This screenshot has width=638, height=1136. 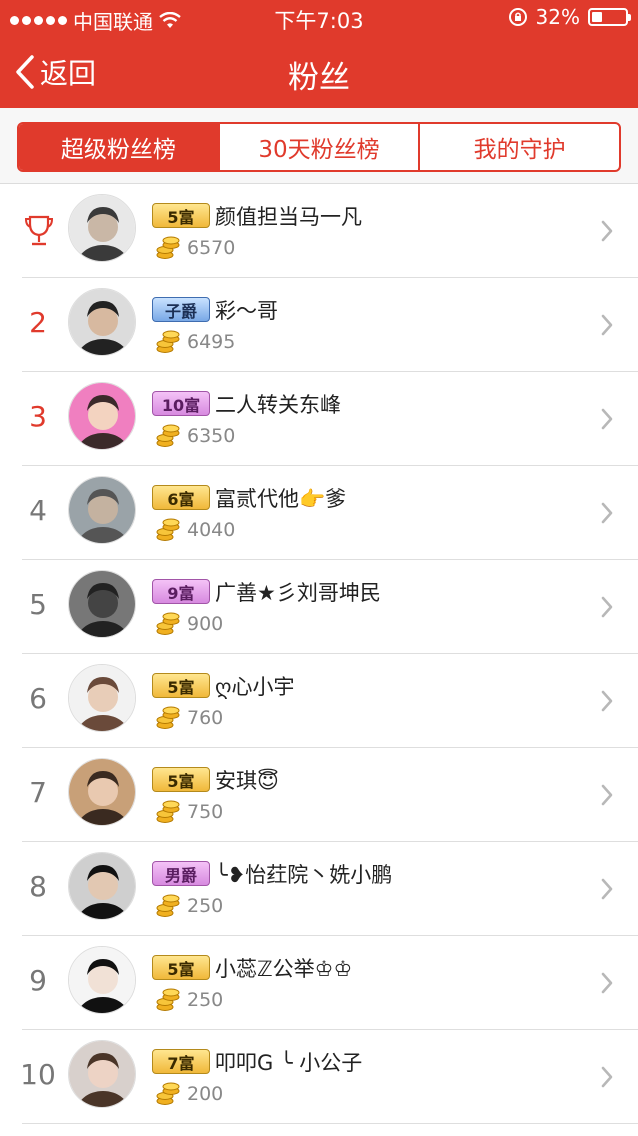 What do you see at coordinates (517, 17) in the screenshot?
I see `rotation-lock-icon` at bounding box center [517, 17].